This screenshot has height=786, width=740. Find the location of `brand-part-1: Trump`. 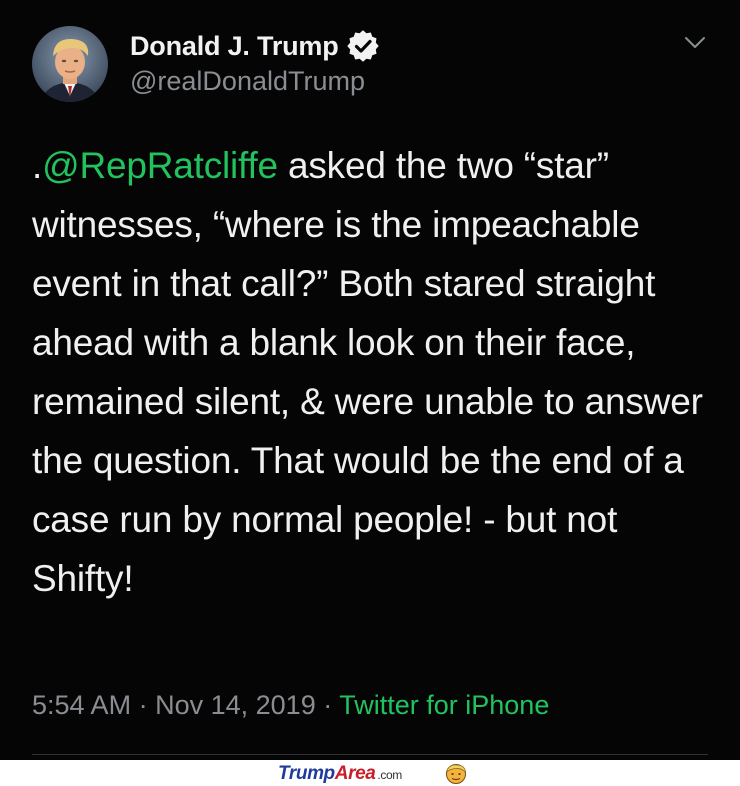

brand-part-1: Trump is located at coordinates (306, 773).